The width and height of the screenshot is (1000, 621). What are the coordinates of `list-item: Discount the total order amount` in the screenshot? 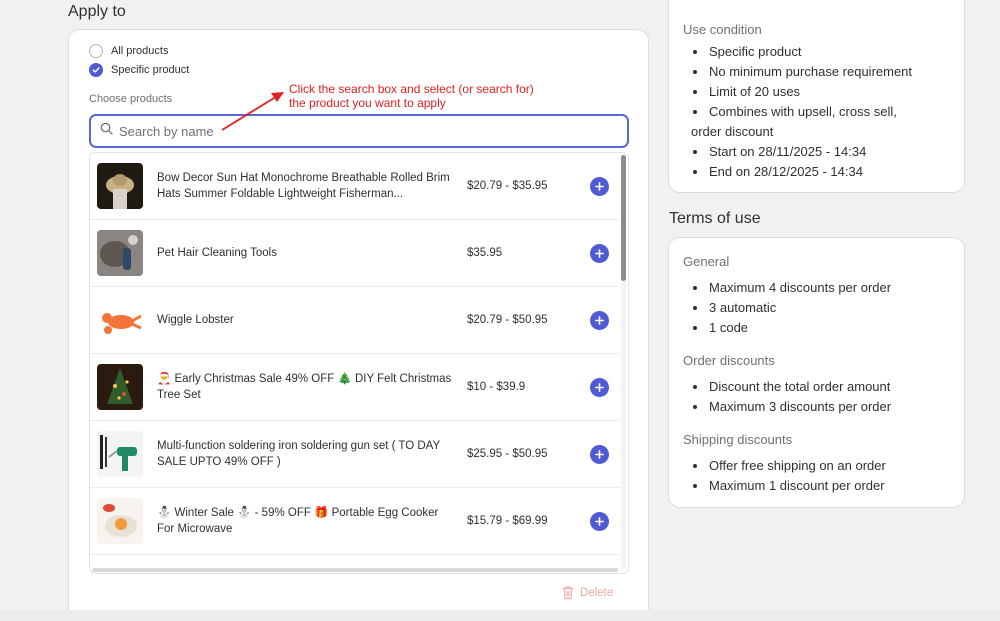 It's located at (790, 387).